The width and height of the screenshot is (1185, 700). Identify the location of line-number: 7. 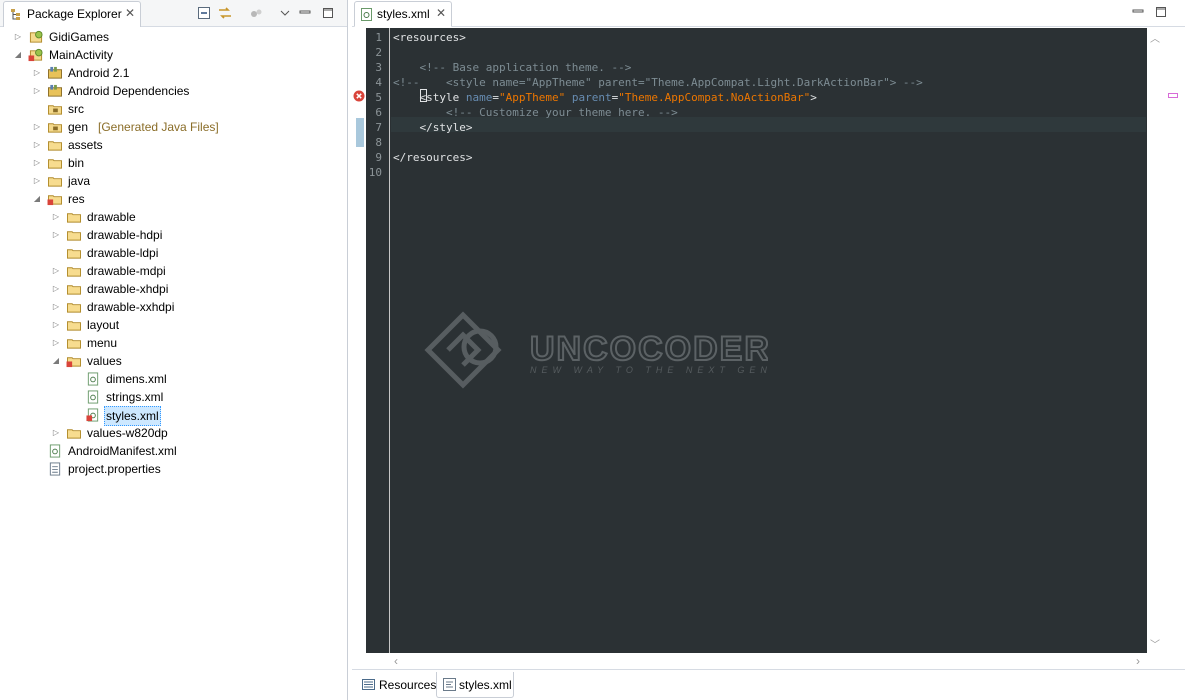
(378, 127).